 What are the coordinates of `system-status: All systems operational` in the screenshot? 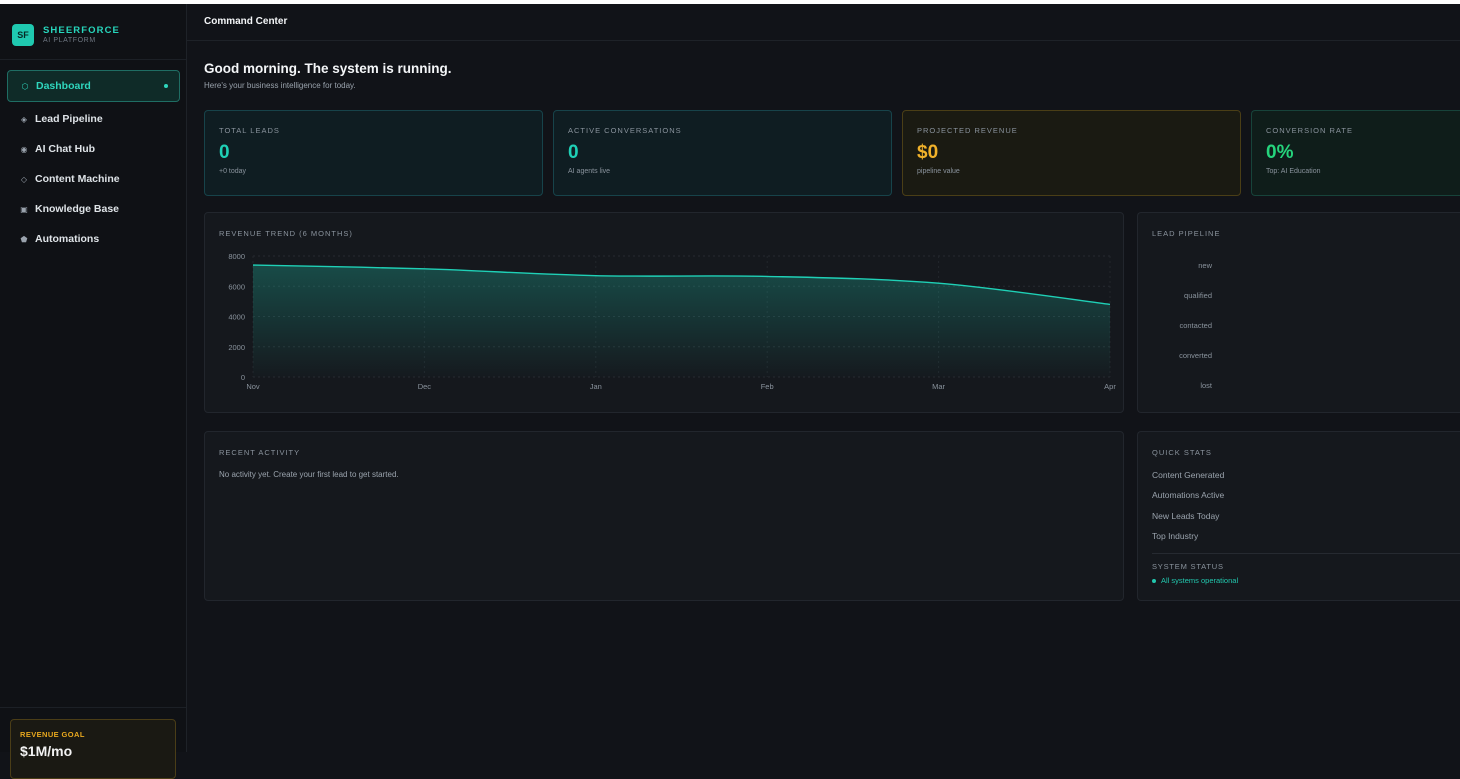 It's located at (1195, 580).